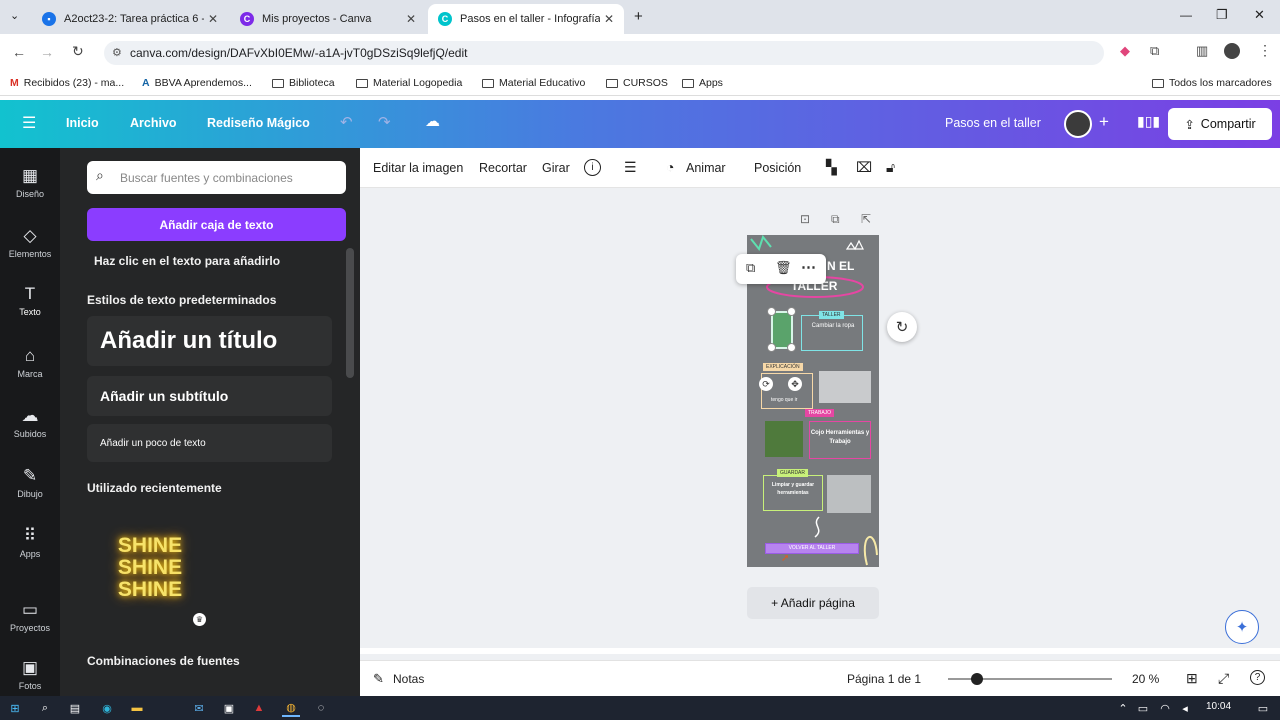 The image size is (1280, 720). What do you see at coordinates (670, 167) in the screenshot?
I see `animate-icon: ◔` at bounding box center [670, 167].